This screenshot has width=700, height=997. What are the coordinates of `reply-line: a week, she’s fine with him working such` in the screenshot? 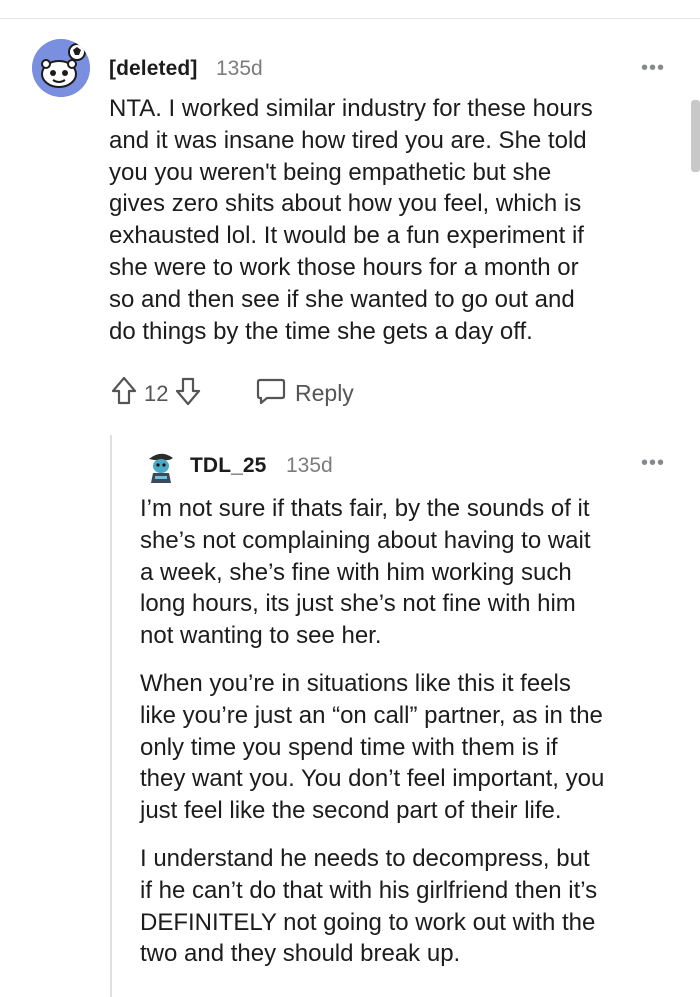 It's located at (356, 572).